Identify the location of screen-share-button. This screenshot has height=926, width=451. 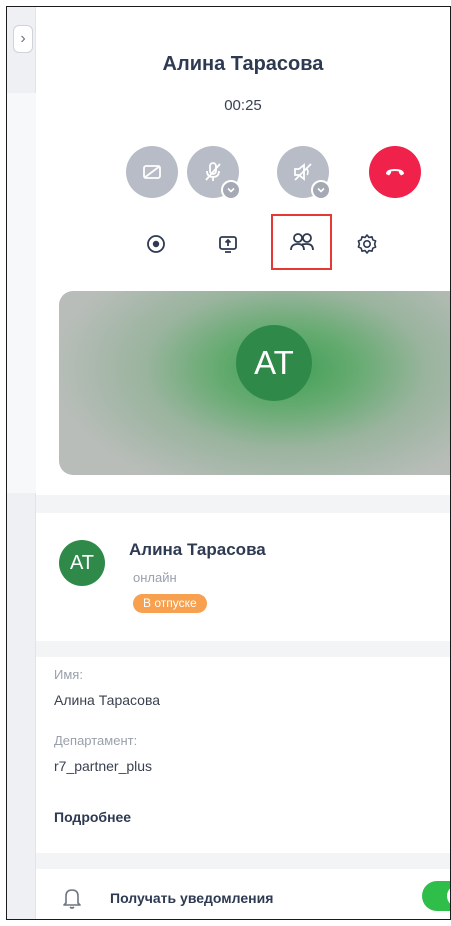
(228, 244).